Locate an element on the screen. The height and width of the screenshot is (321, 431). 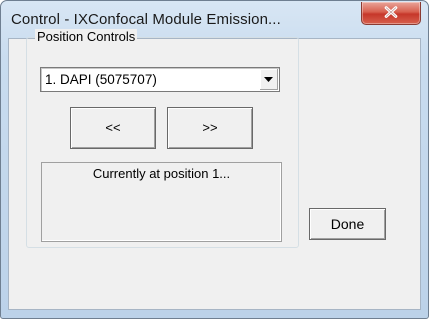
previous-position-button: << is located at coordinates (113, 128).